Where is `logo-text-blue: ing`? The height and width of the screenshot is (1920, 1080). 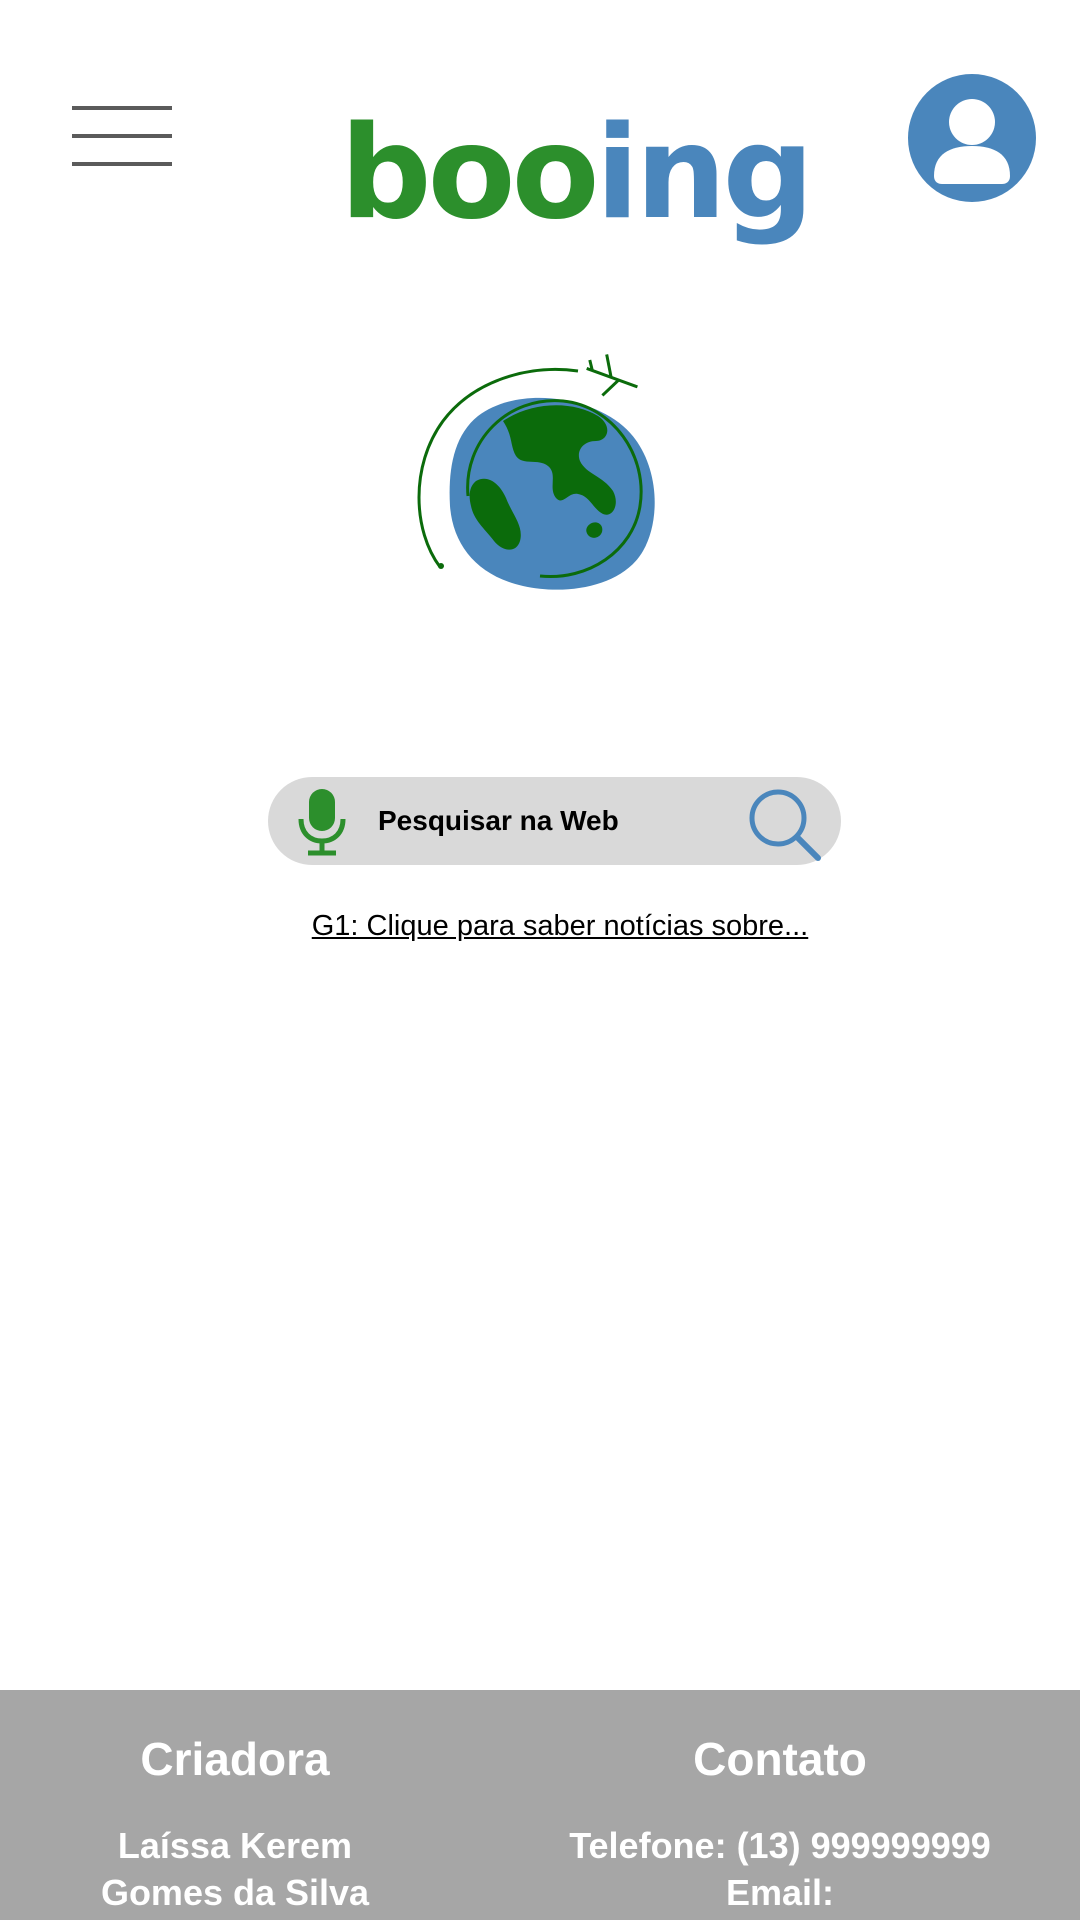 logo-text-blue: ing is located at coordinates (705, 173).